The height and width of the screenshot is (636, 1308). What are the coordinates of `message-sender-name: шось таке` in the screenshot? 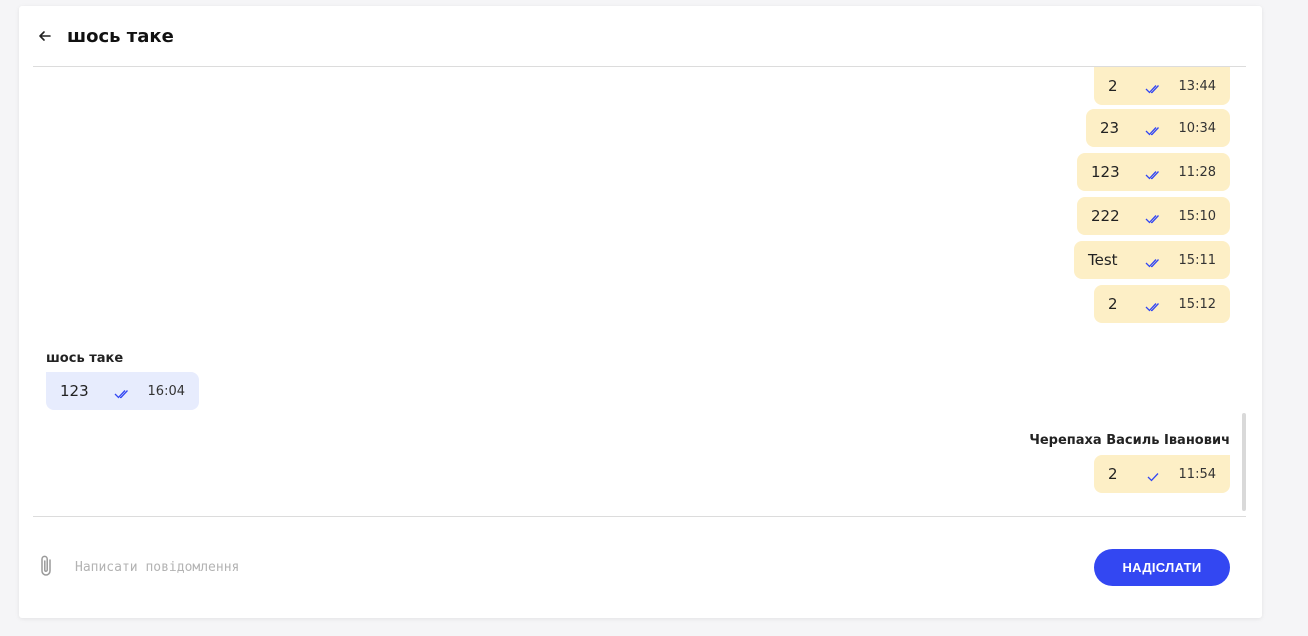 It's located at (85, 358).